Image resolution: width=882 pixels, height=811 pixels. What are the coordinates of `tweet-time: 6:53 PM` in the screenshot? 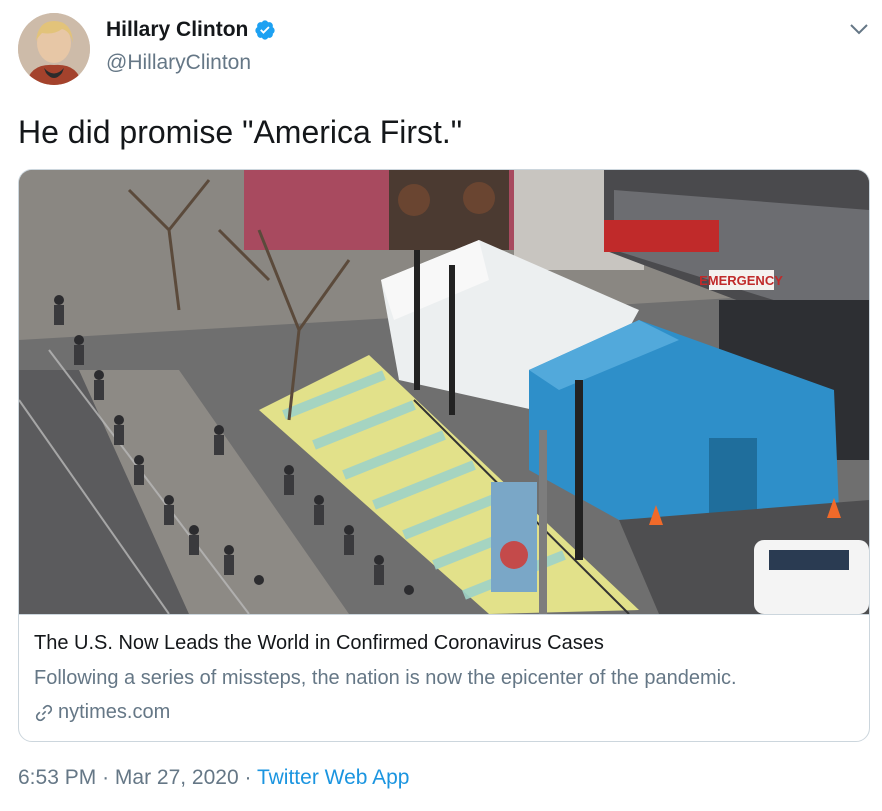 It's located at (57, 777).